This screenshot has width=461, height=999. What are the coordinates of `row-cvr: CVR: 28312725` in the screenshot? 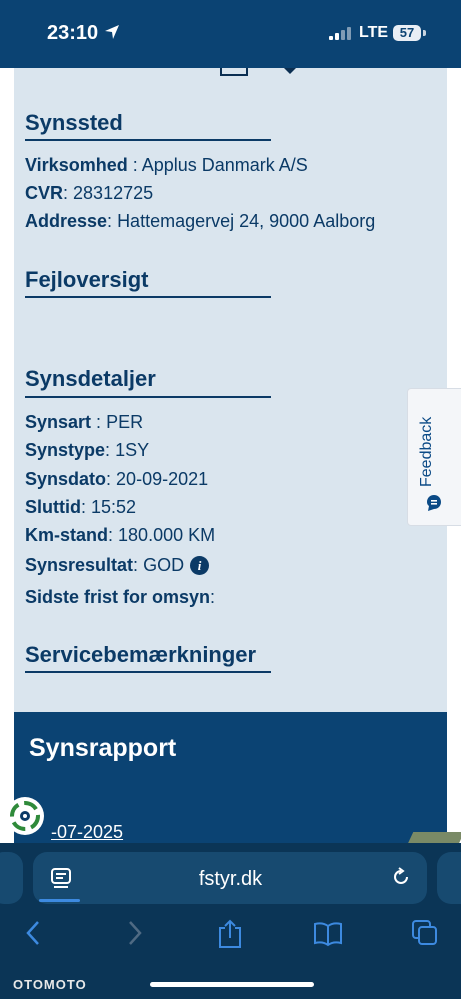 It's located at (89, 193).